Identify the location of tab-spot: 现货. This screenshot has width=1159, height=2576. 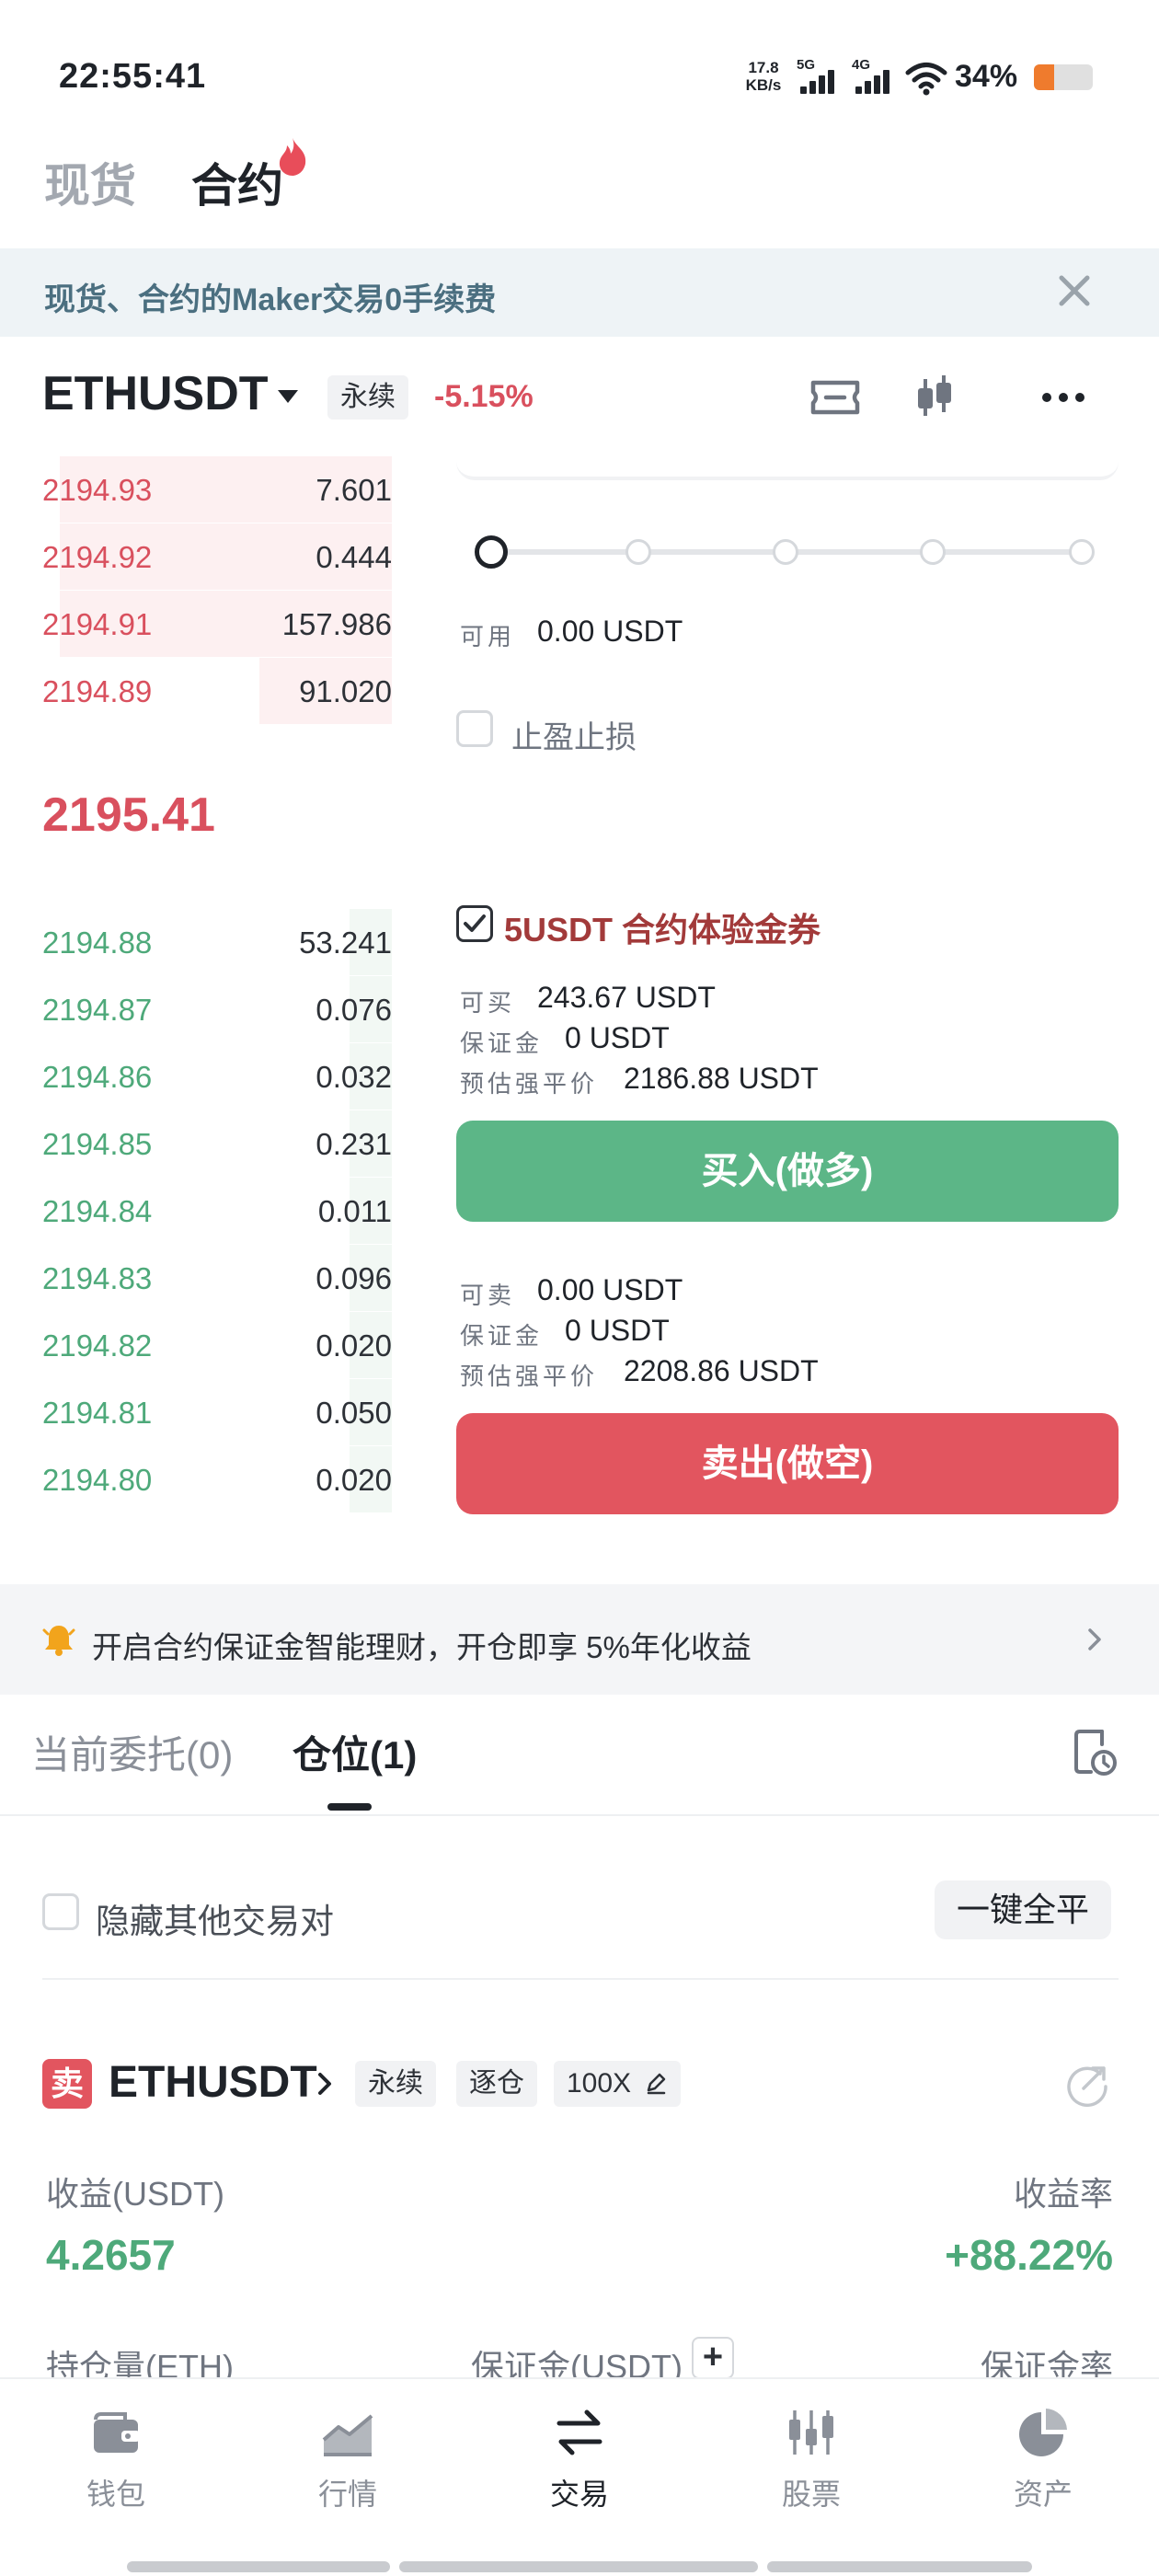
(90, 182).